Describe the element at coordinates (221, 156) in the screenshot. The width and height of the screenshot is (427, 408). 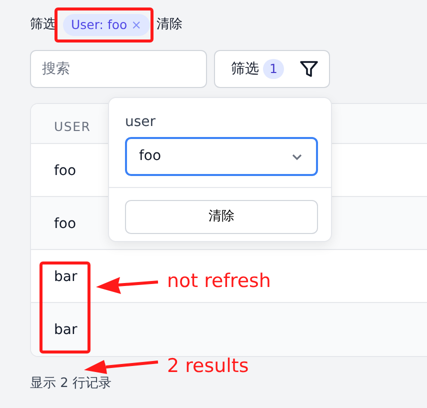
I see `user-select: foo` at that location.